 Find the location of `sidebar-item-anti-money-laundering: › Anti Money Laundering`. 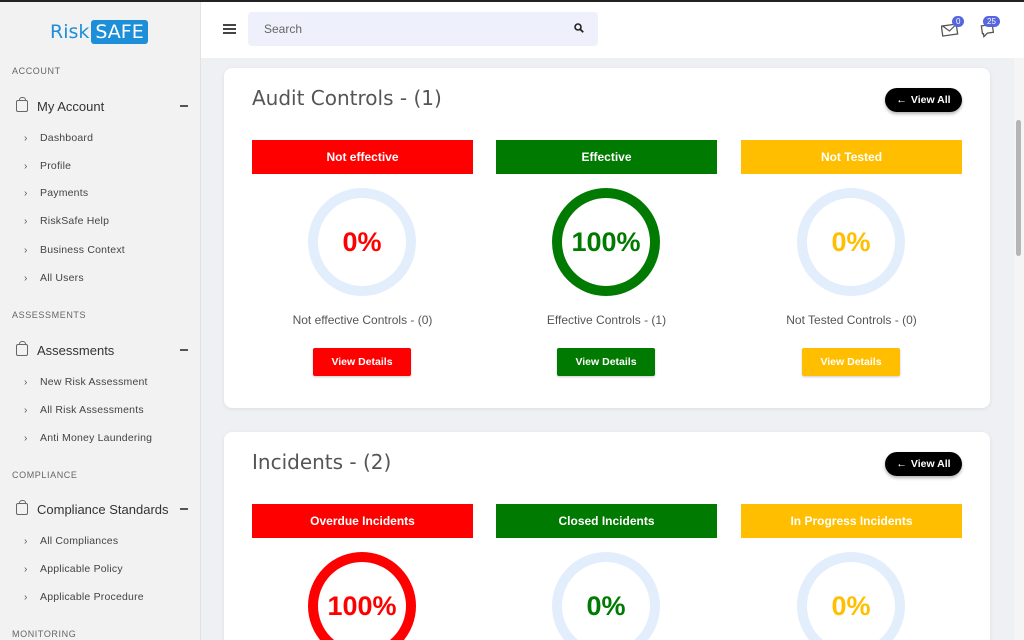

sidebar-item-anti-money-laundering: › Anti Money Laundering is located at coordinates (88, 438).